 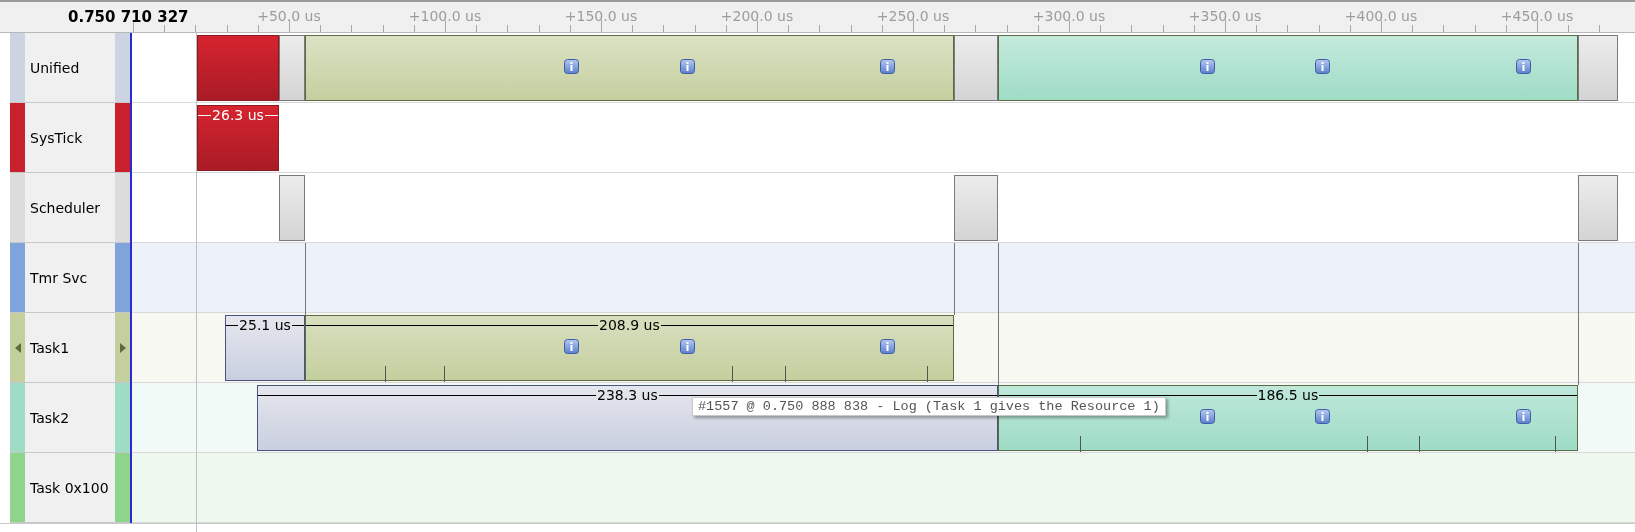 I want to click on duration-label: 208.9 us, so click(x=629, y=325).